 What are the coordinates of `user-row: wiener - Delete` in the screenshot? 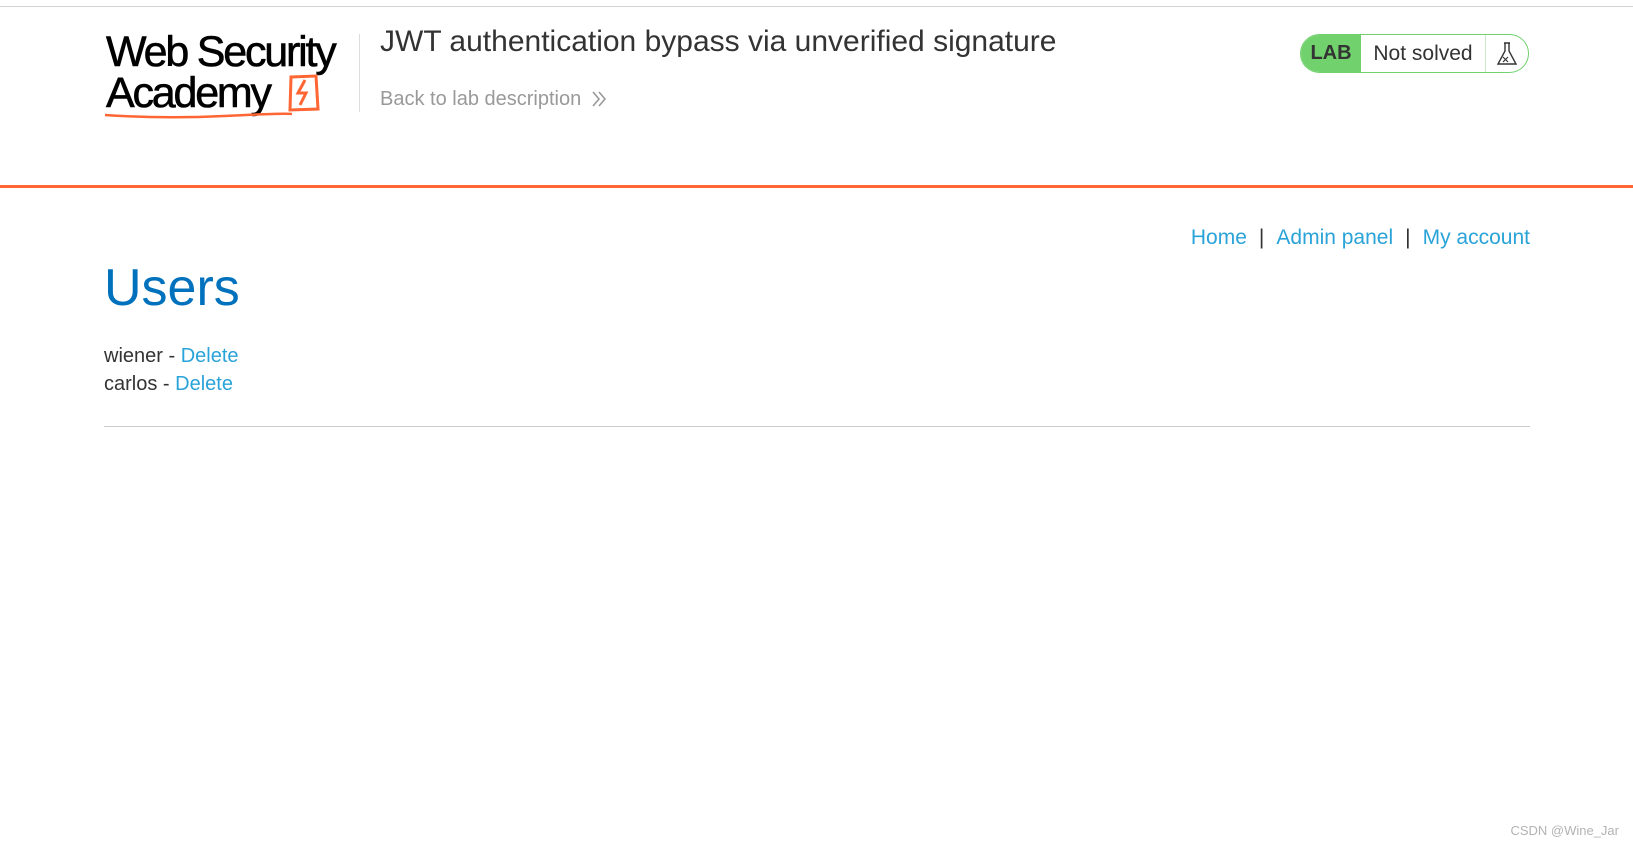 It's located at (171, 356).